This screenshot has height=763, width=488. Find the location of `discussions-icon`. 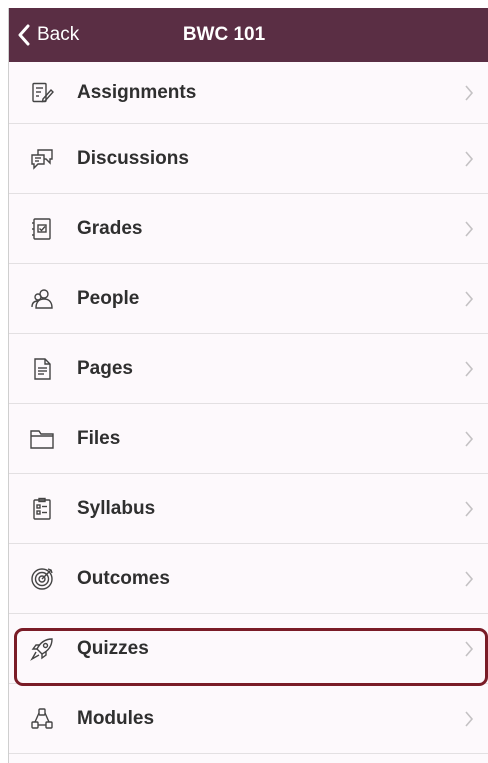

discussions-icon is located at coordinates (42, 159).